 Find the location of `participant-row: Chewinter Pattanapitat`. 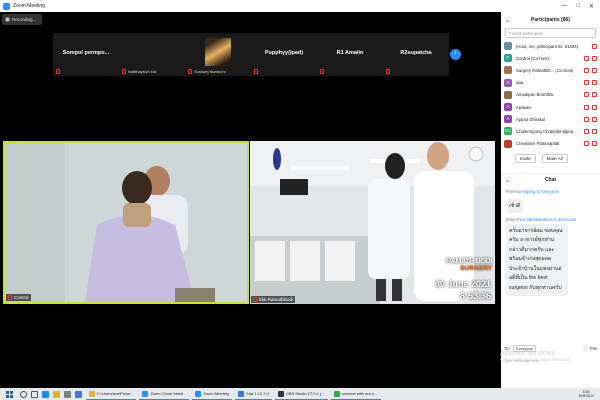

participant-row: Chewinter Pattanapitat is located at coordinates (550, 144).